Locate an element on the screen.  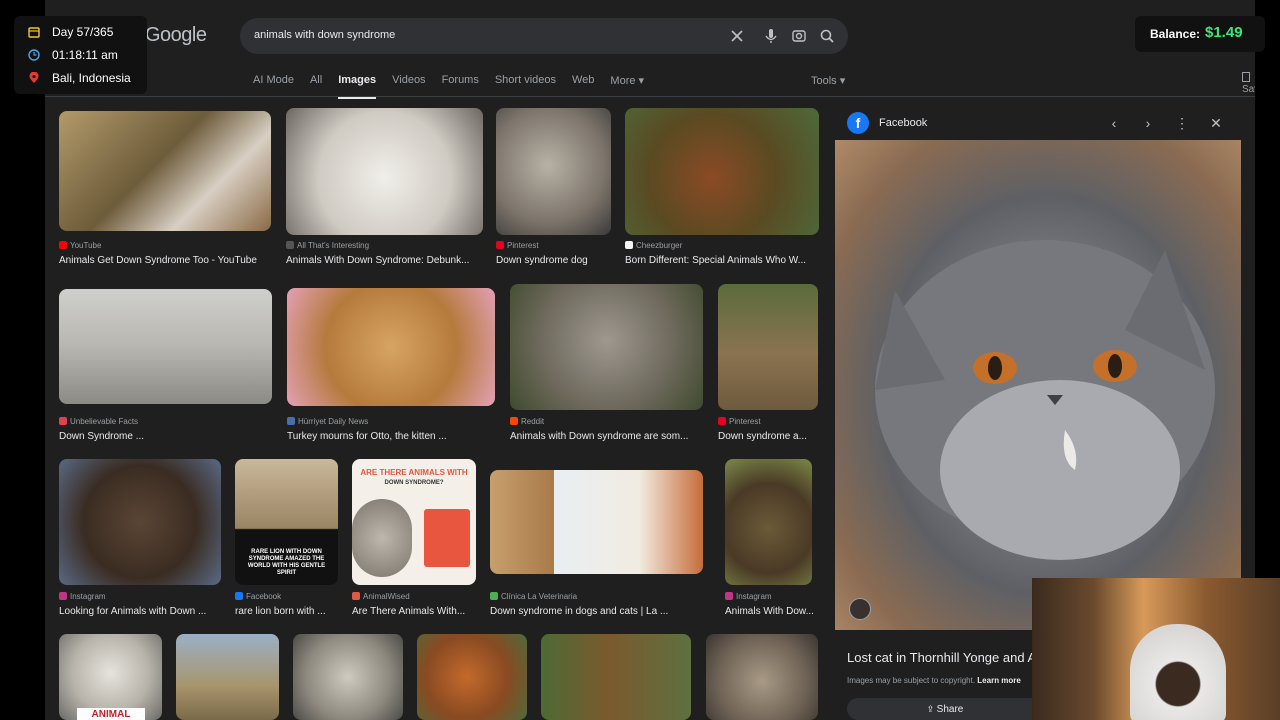
panel-source-name: Facebook is located at coordinates (903, 123).